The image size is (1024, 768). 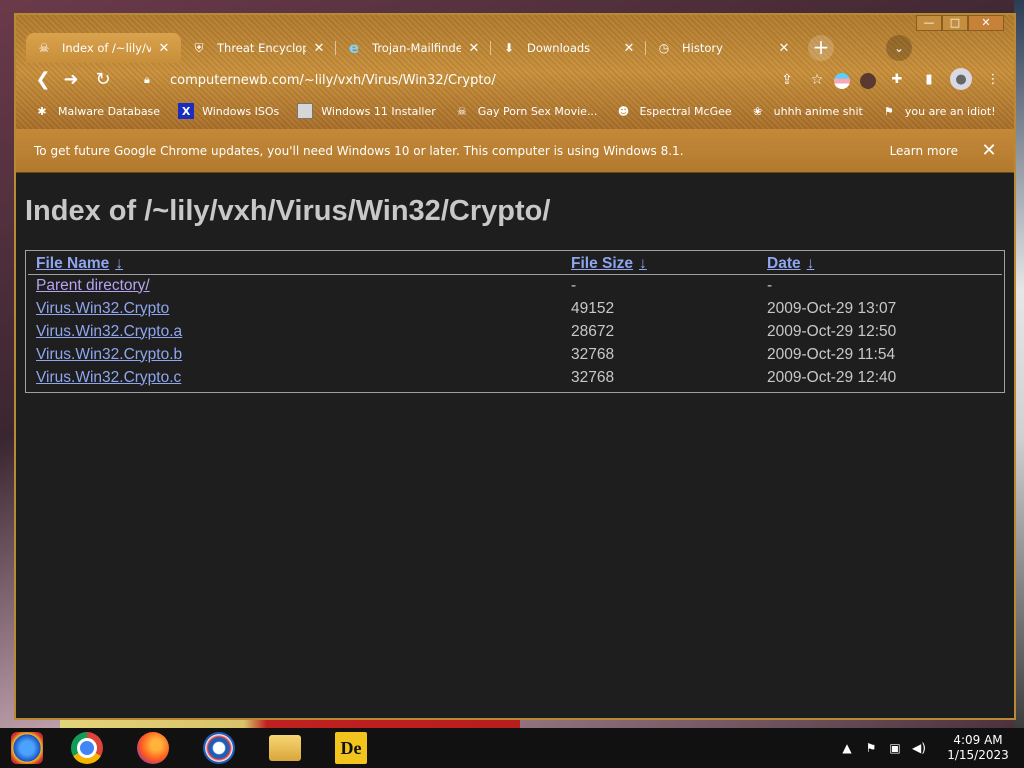 What do you see at coordinates (71, 80) in the screenshot?
I see `forward-button: ➜` at bounding box center [71, 80].